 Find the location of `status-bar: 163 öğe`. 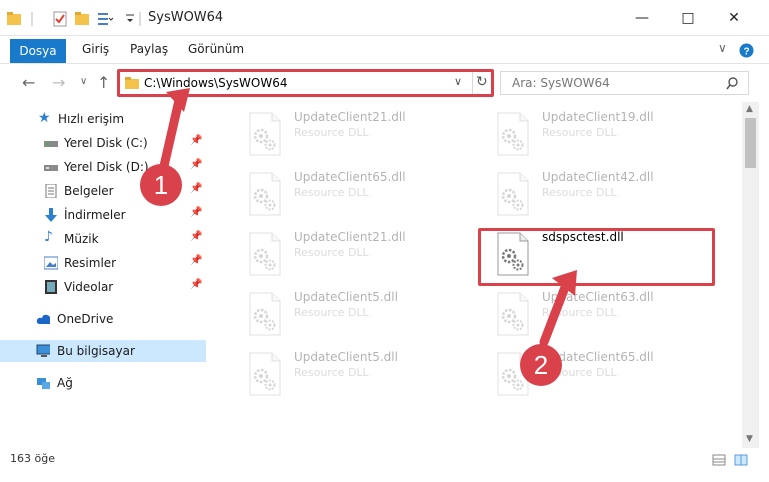

status-bar: 163 öğe is located at coordinates (384, 465).